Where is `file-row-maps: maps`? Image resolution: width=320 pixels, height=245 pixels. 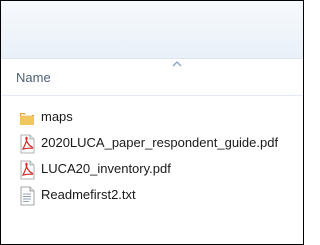 file-row-maps: maps is located at coordinates (152, 118).